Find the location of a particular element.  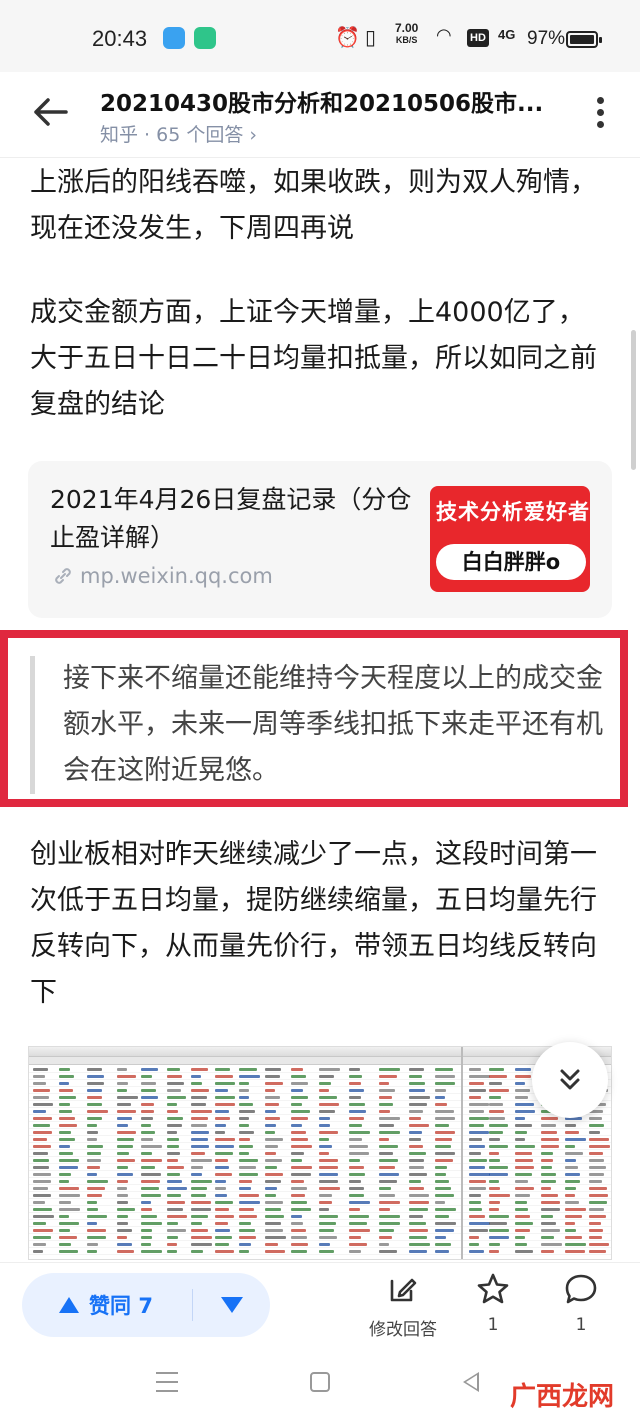

link-card-thumbnail: 技术分析爱好者 白白胖胖o is located at coordinates (510, 539).